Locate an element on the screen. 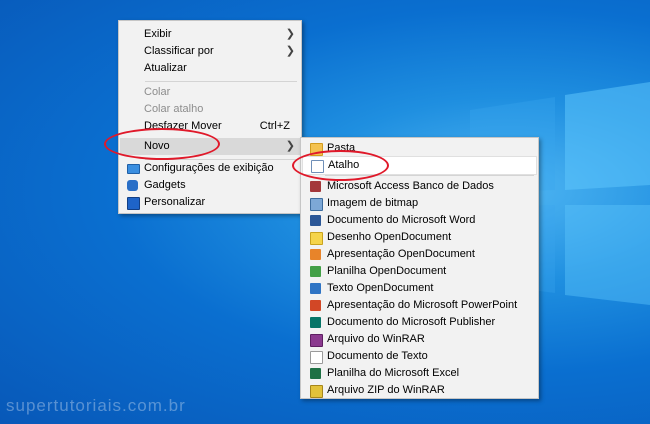 This screenshot has height=424, width=650. gadgets-icon is located at coordinates (132, 185).